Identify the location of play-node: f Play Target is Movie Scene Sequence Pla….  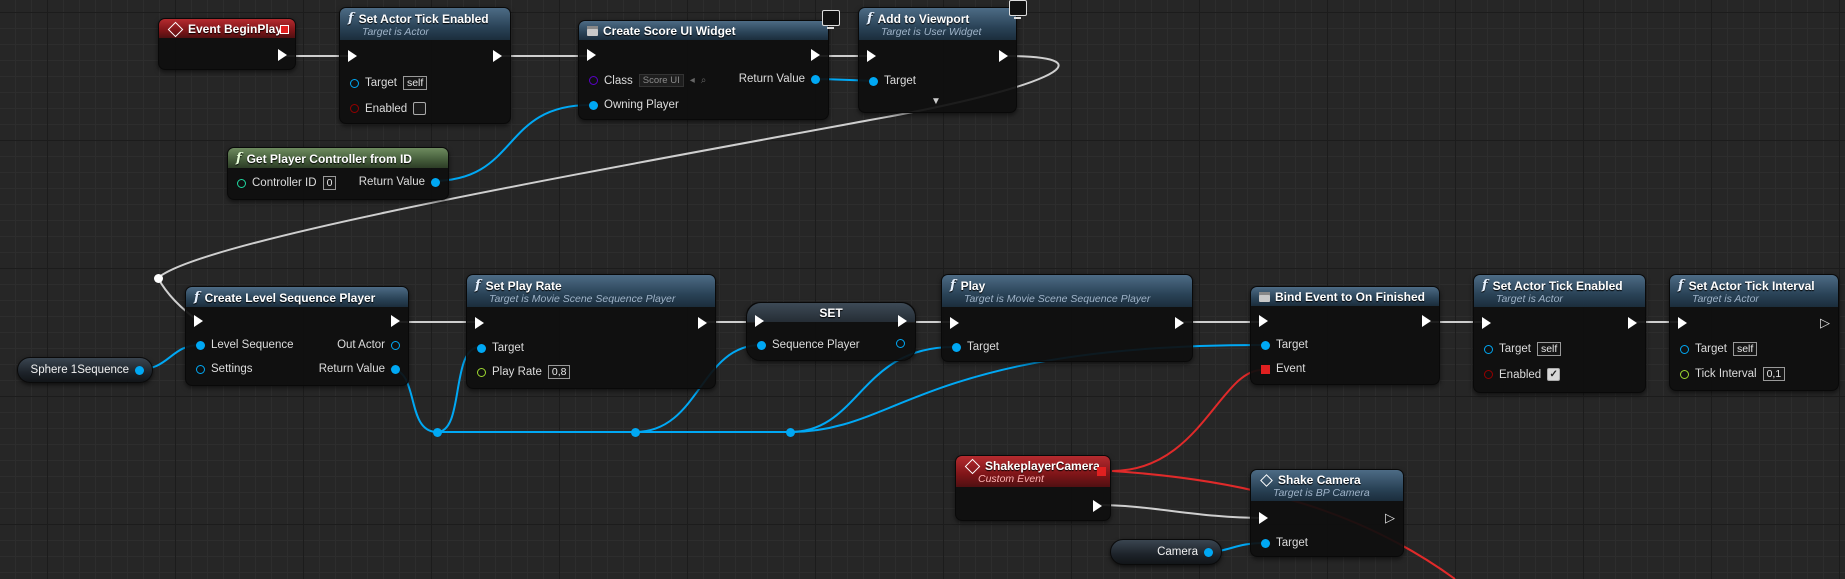
(1067, 318).